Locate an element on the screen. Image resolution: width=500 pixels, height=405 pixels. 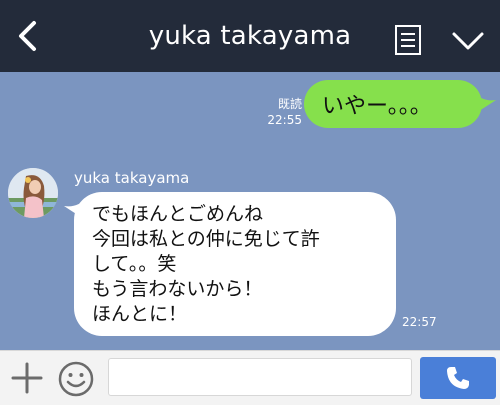
phone-icon is located at coordinates (458, 378).